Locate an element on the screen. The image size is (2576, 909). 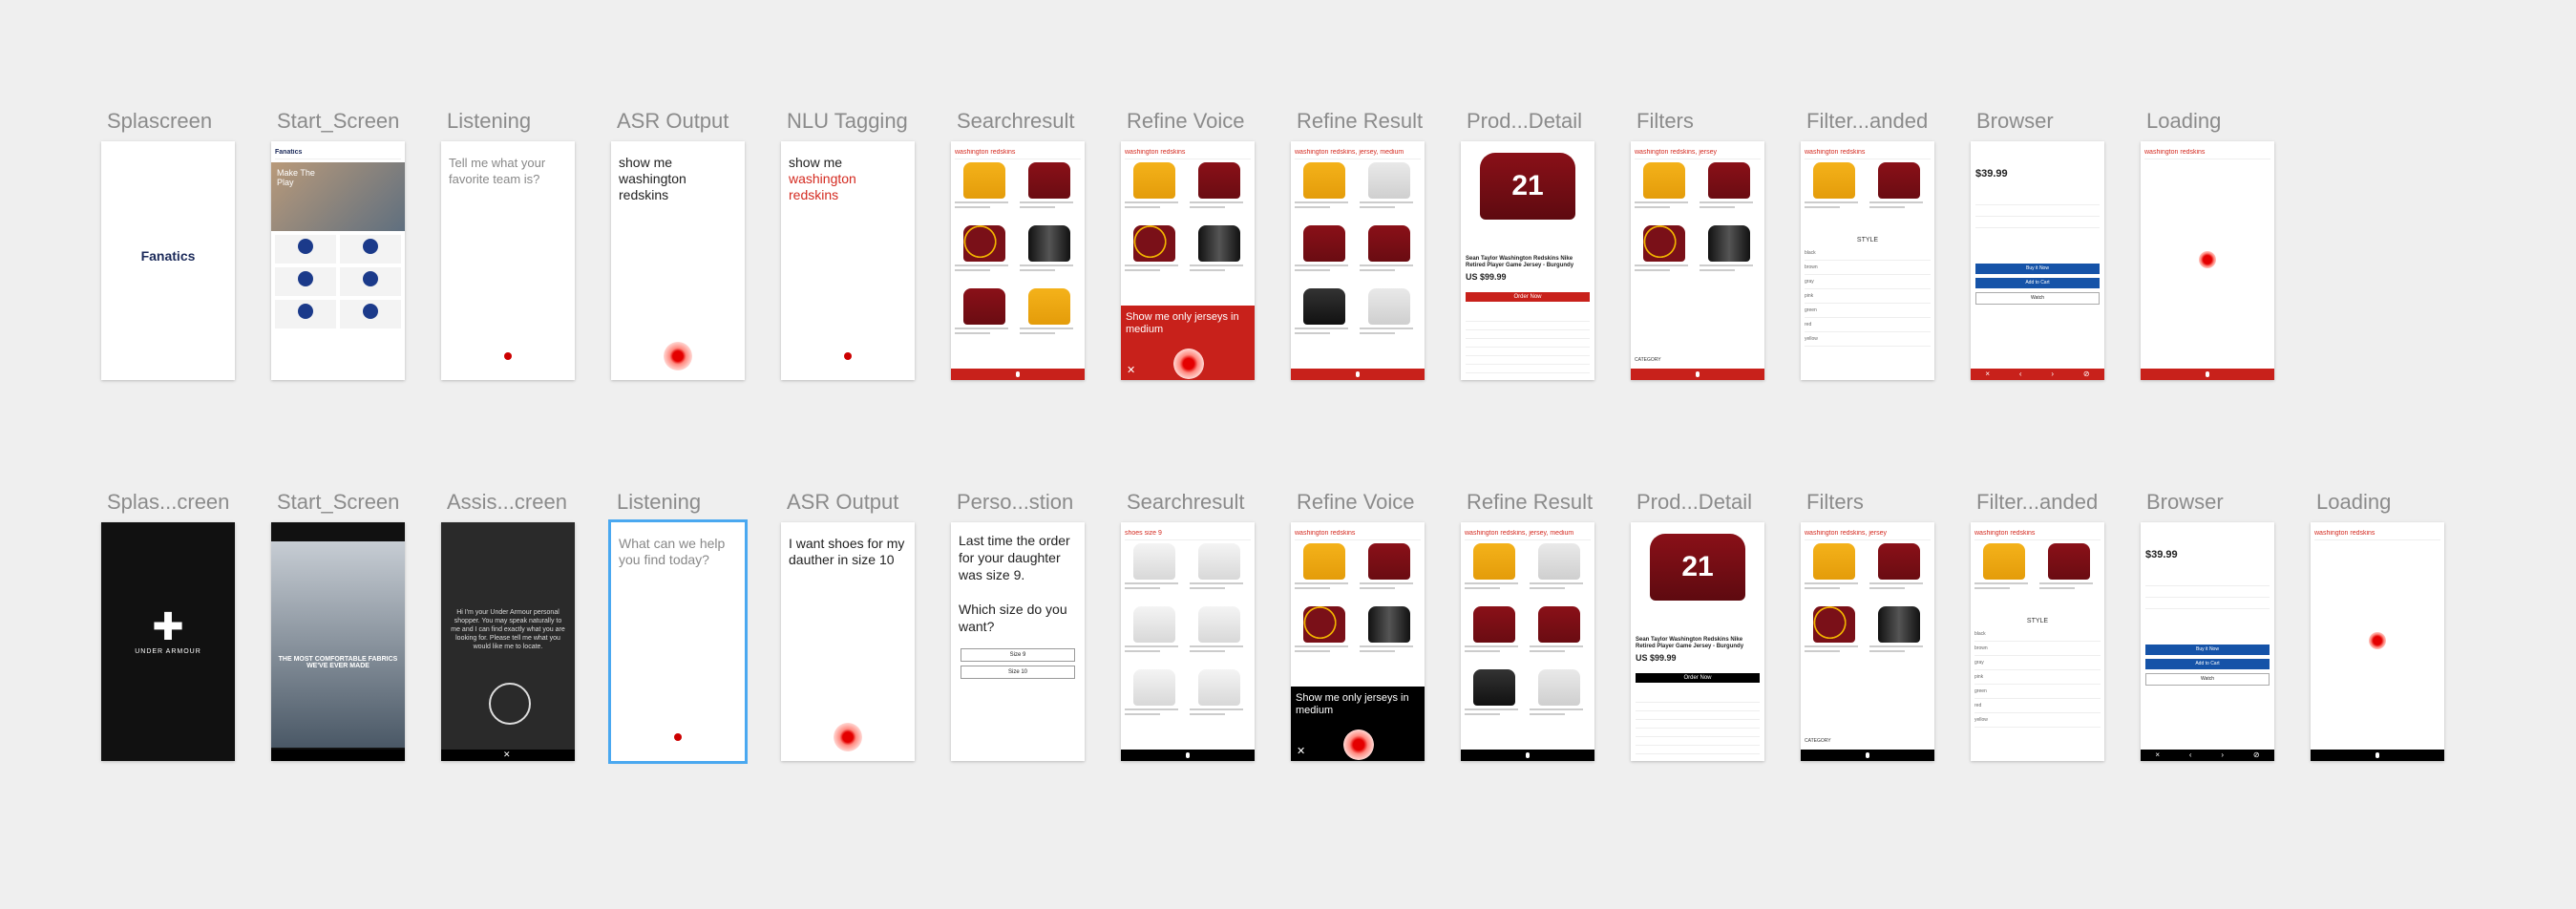
artboard-label: Refine Voice is located at coordinates (1356, 503).